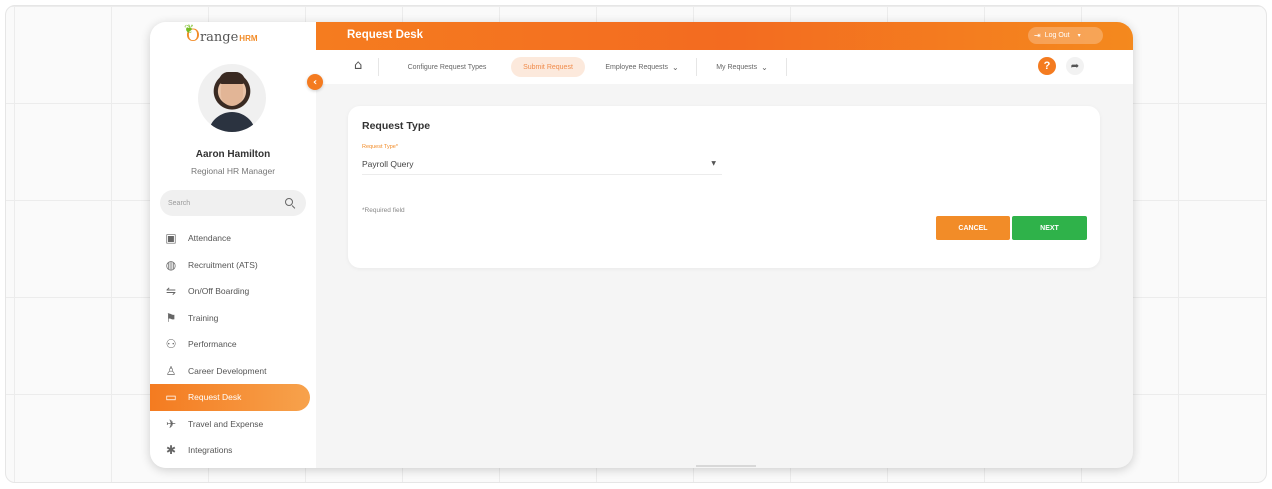  I want to click on orangehrm-logo: ❦ O range HRM, so click(221, 34).